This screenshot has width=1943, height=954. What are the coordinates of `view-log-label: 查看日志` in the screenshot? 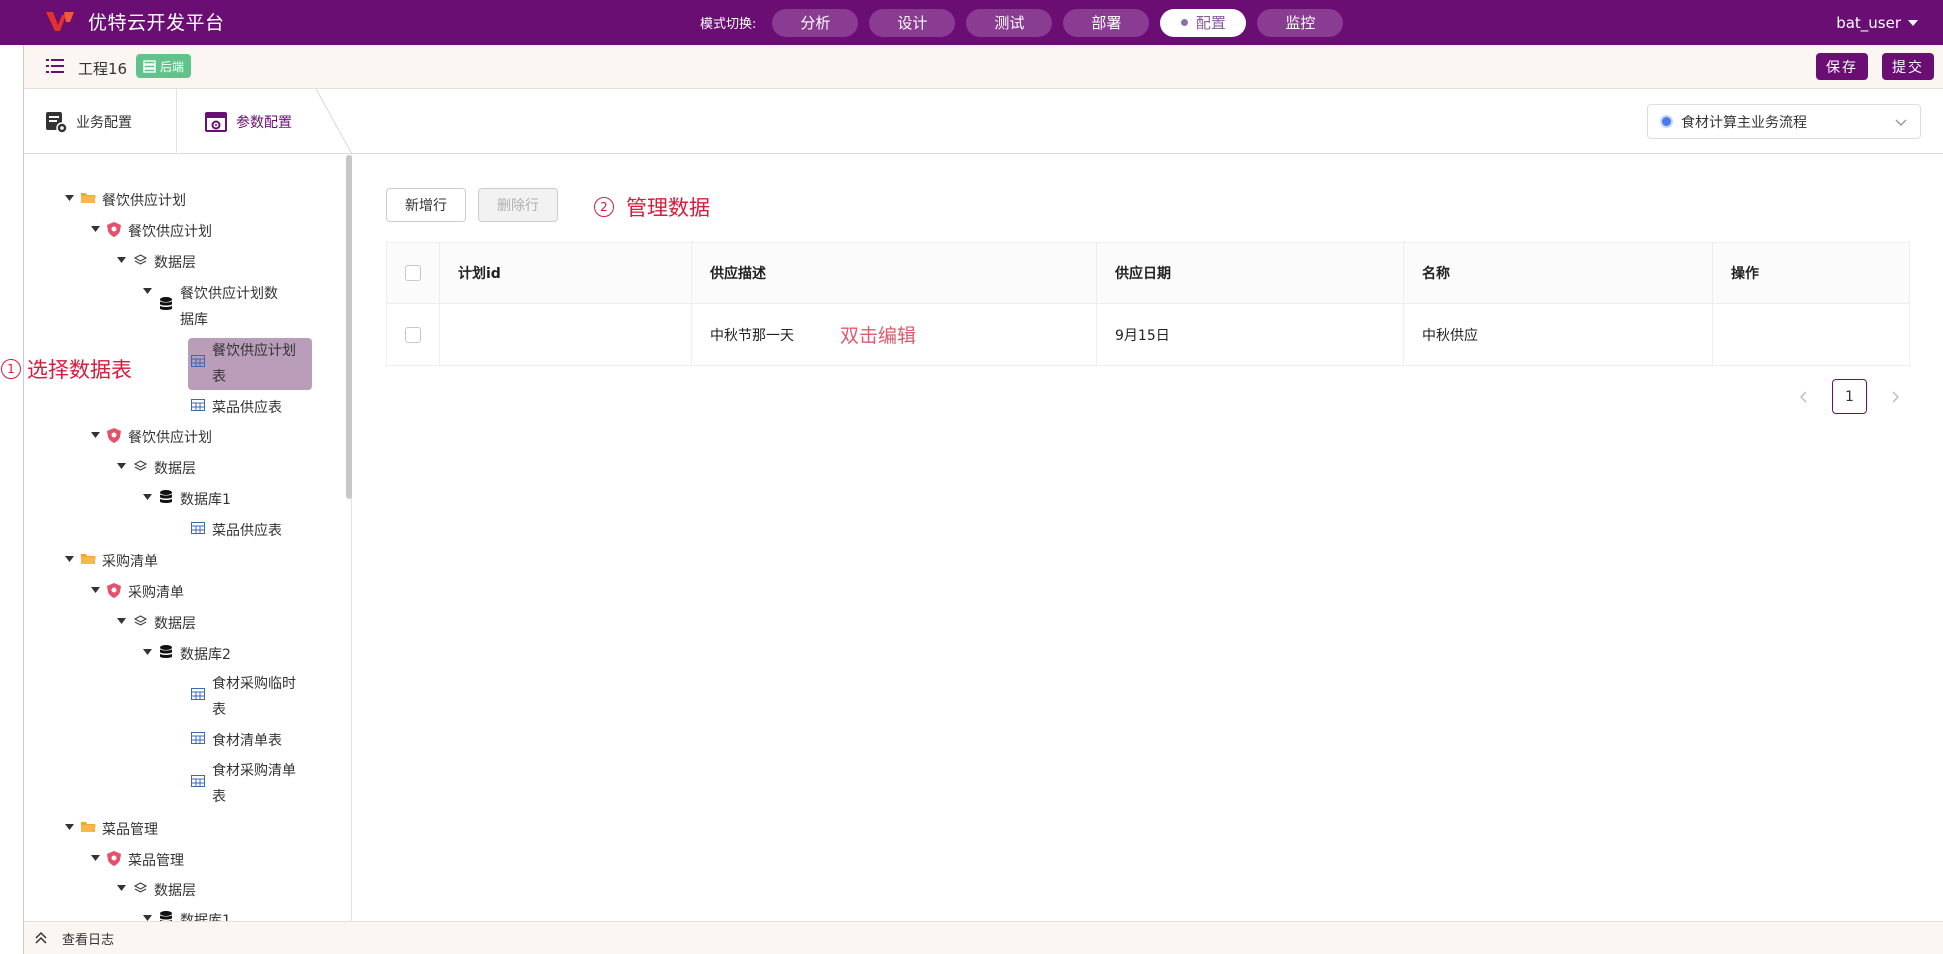 It's located at (88, 940).